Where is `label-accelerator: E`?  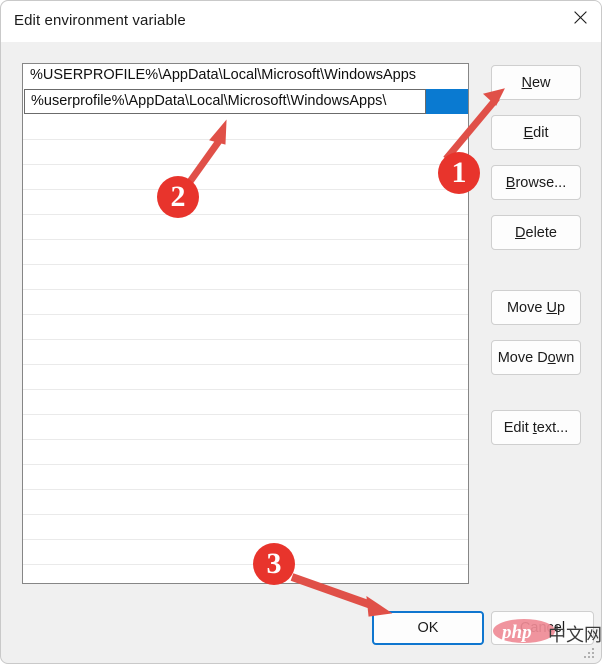
label-accelerator: E is located at coordinates (528, 132).